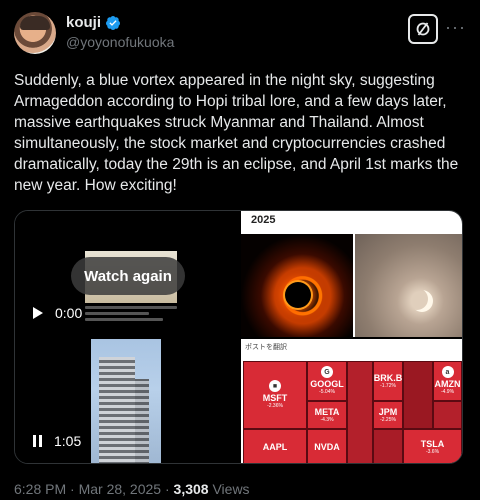 Image resolution: width=480 pixels, height=500 pixels. What do you see at coordinates (229, 489) in the screenshot?
I see `views-label: Views` at bounding box center [229, 489].